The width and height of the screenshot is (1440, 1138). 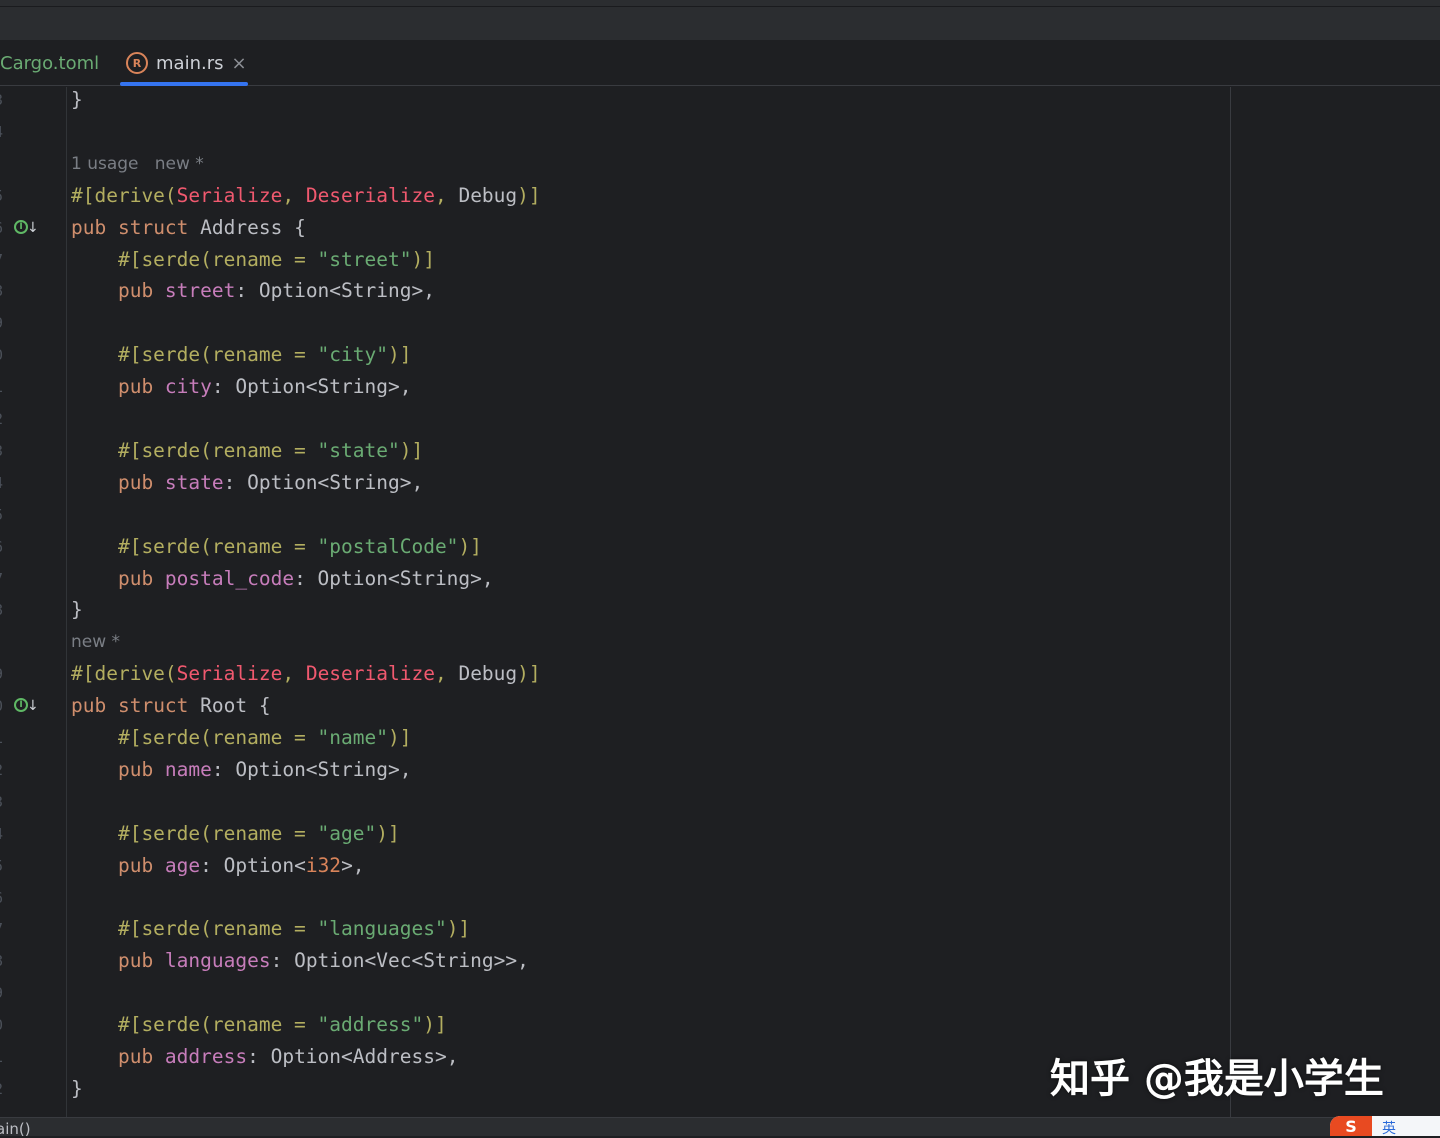 I want to click on ime-indicator: S 英, so click(x=1385, y=1126).